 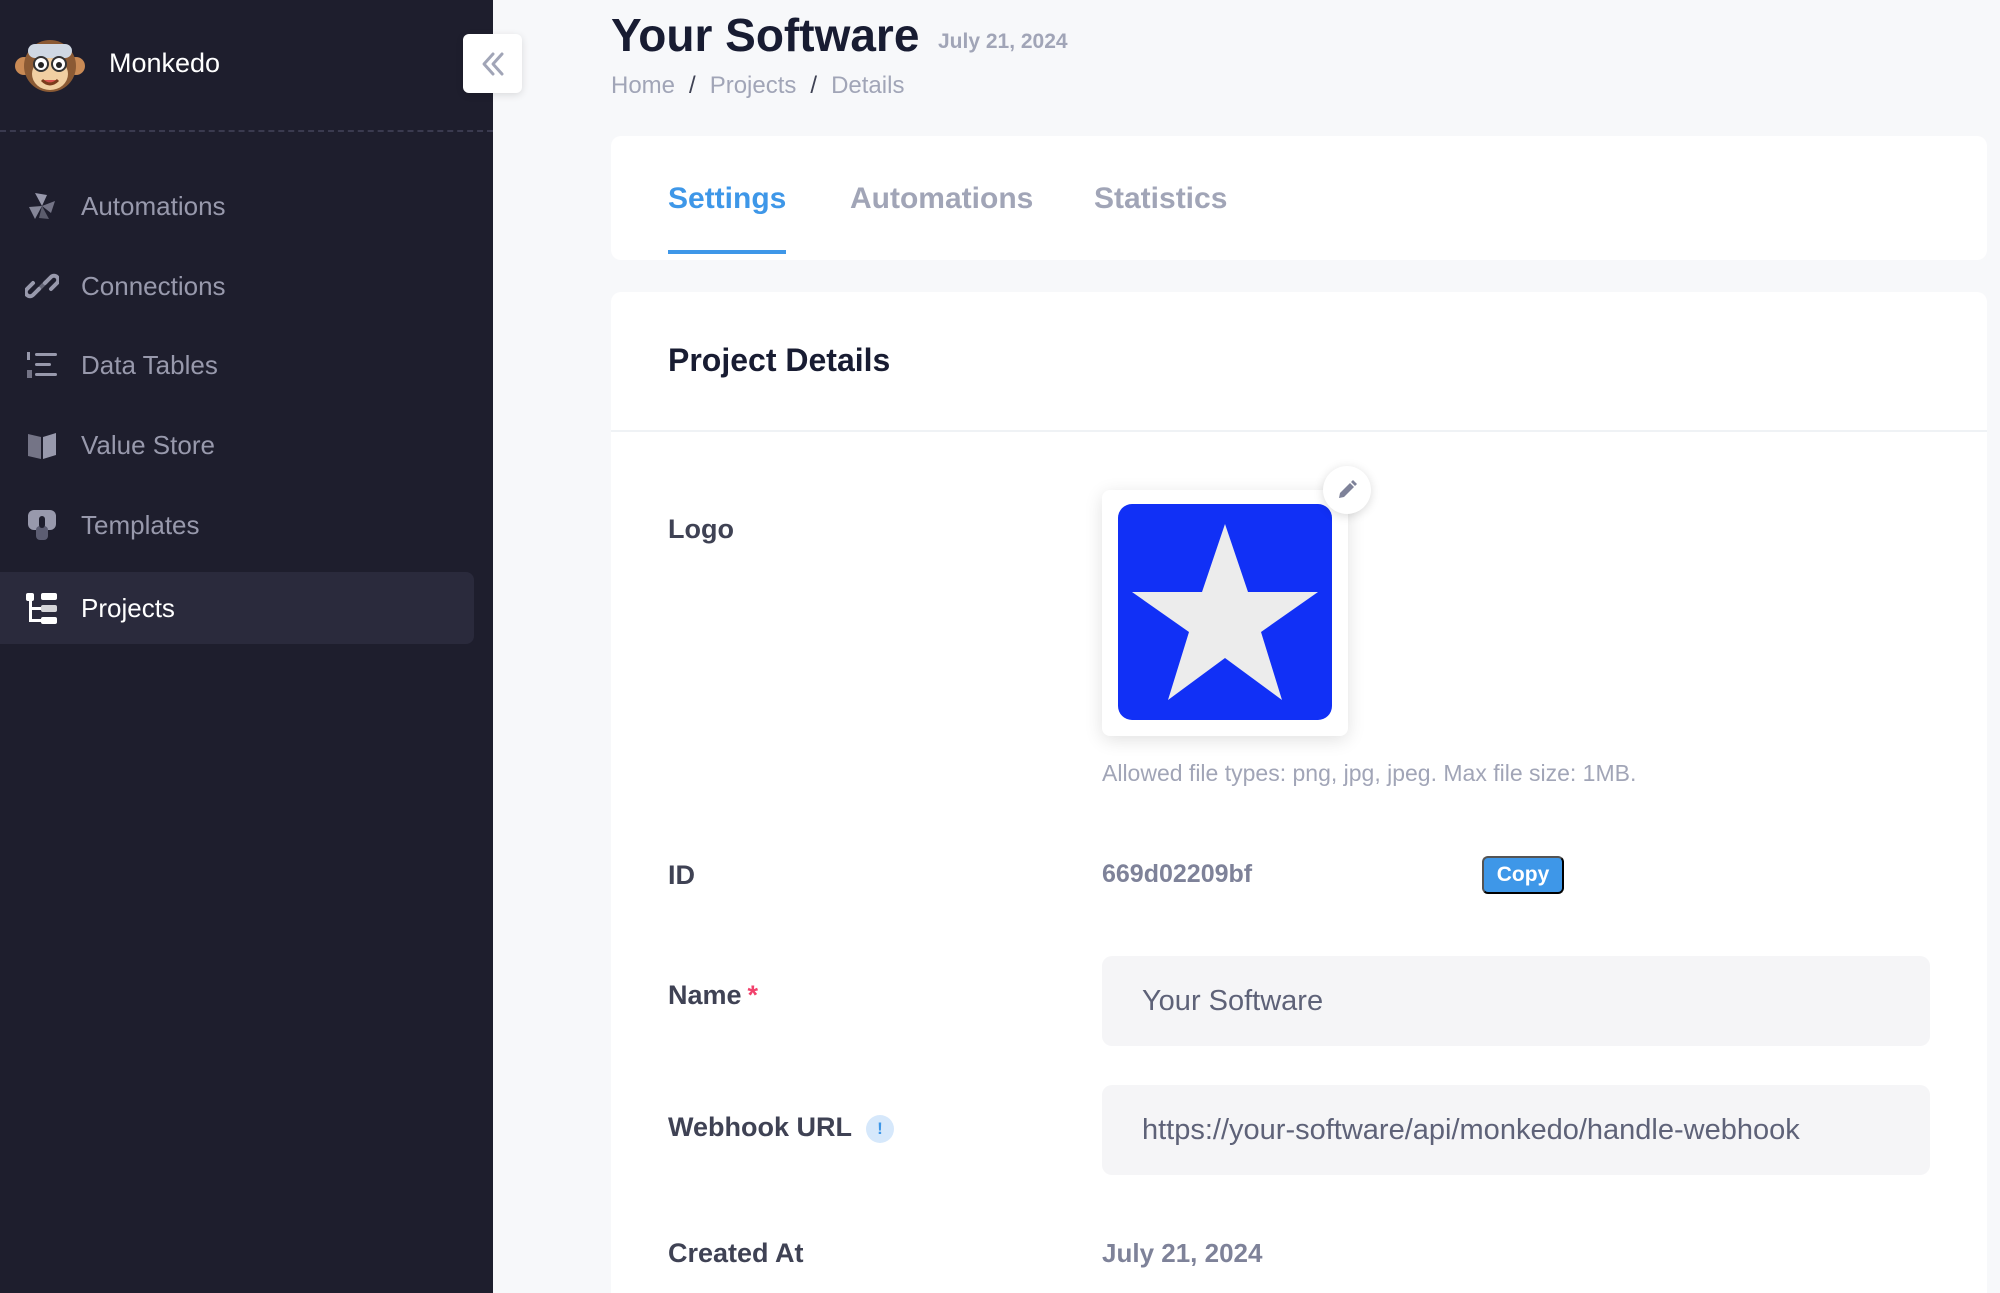 I want to click on sidebar-item-label: Value Store, so click(x=148, y=444).